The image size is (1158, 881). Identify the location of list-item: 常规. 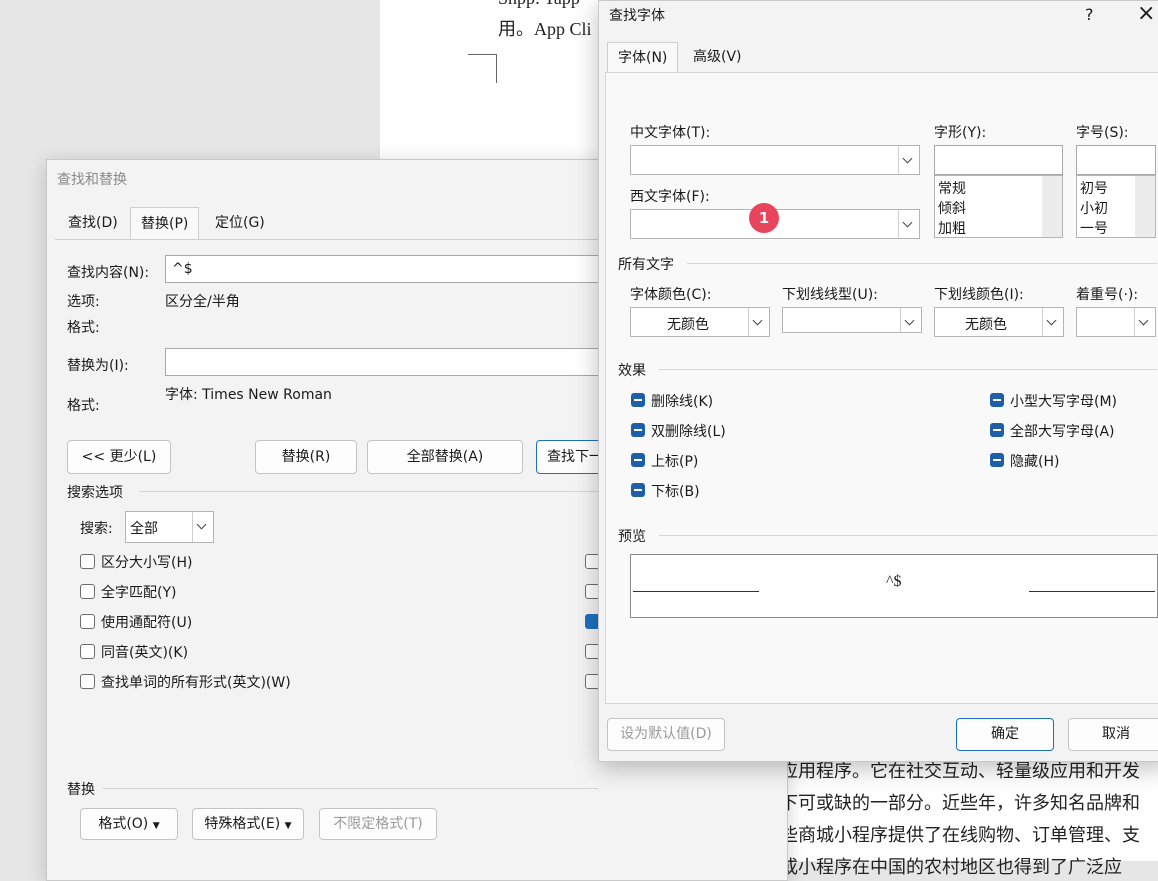
(952, 188).